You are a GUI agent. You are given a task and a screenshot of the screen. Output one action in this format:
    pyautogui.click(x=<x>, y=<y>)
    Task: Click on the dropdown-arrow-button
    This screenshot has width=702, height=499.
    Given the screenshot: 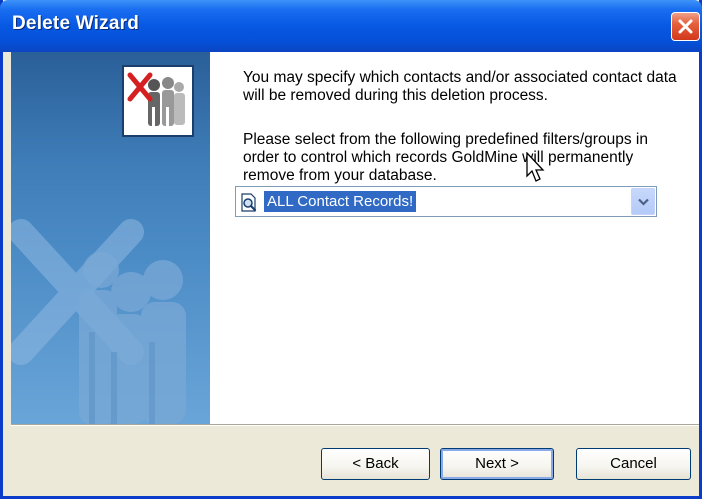 What is the action you would take?
    pyautogui.click(x=643, y=201)
    